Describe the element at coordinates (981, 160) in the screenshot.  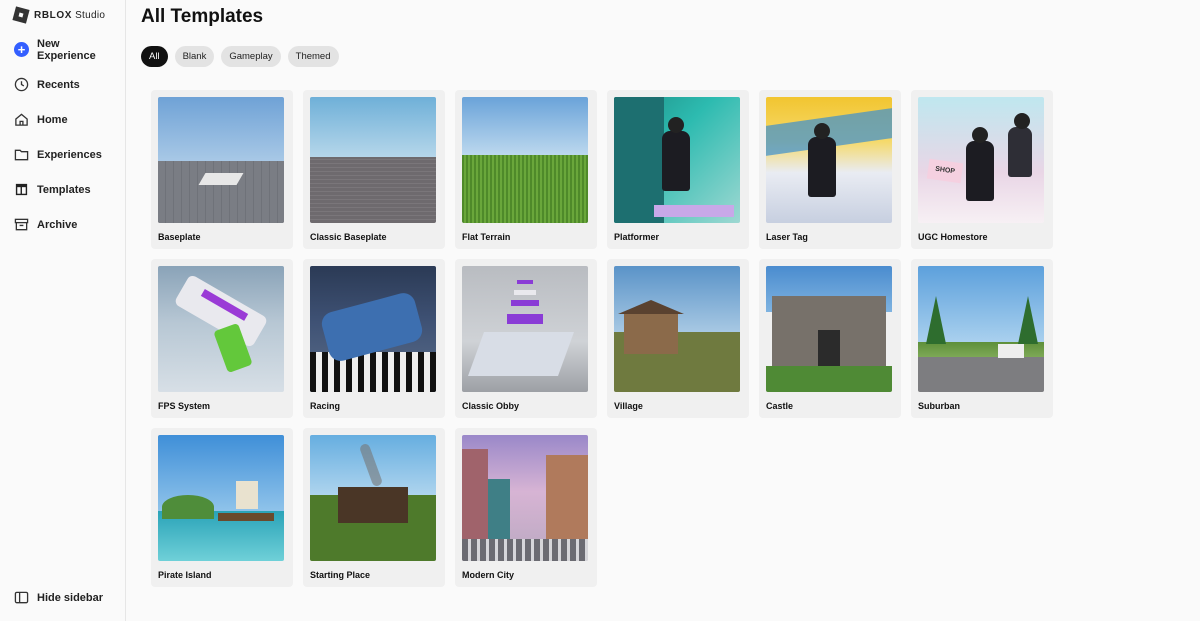
I see `template-thumbnail: SHOP` at that location.